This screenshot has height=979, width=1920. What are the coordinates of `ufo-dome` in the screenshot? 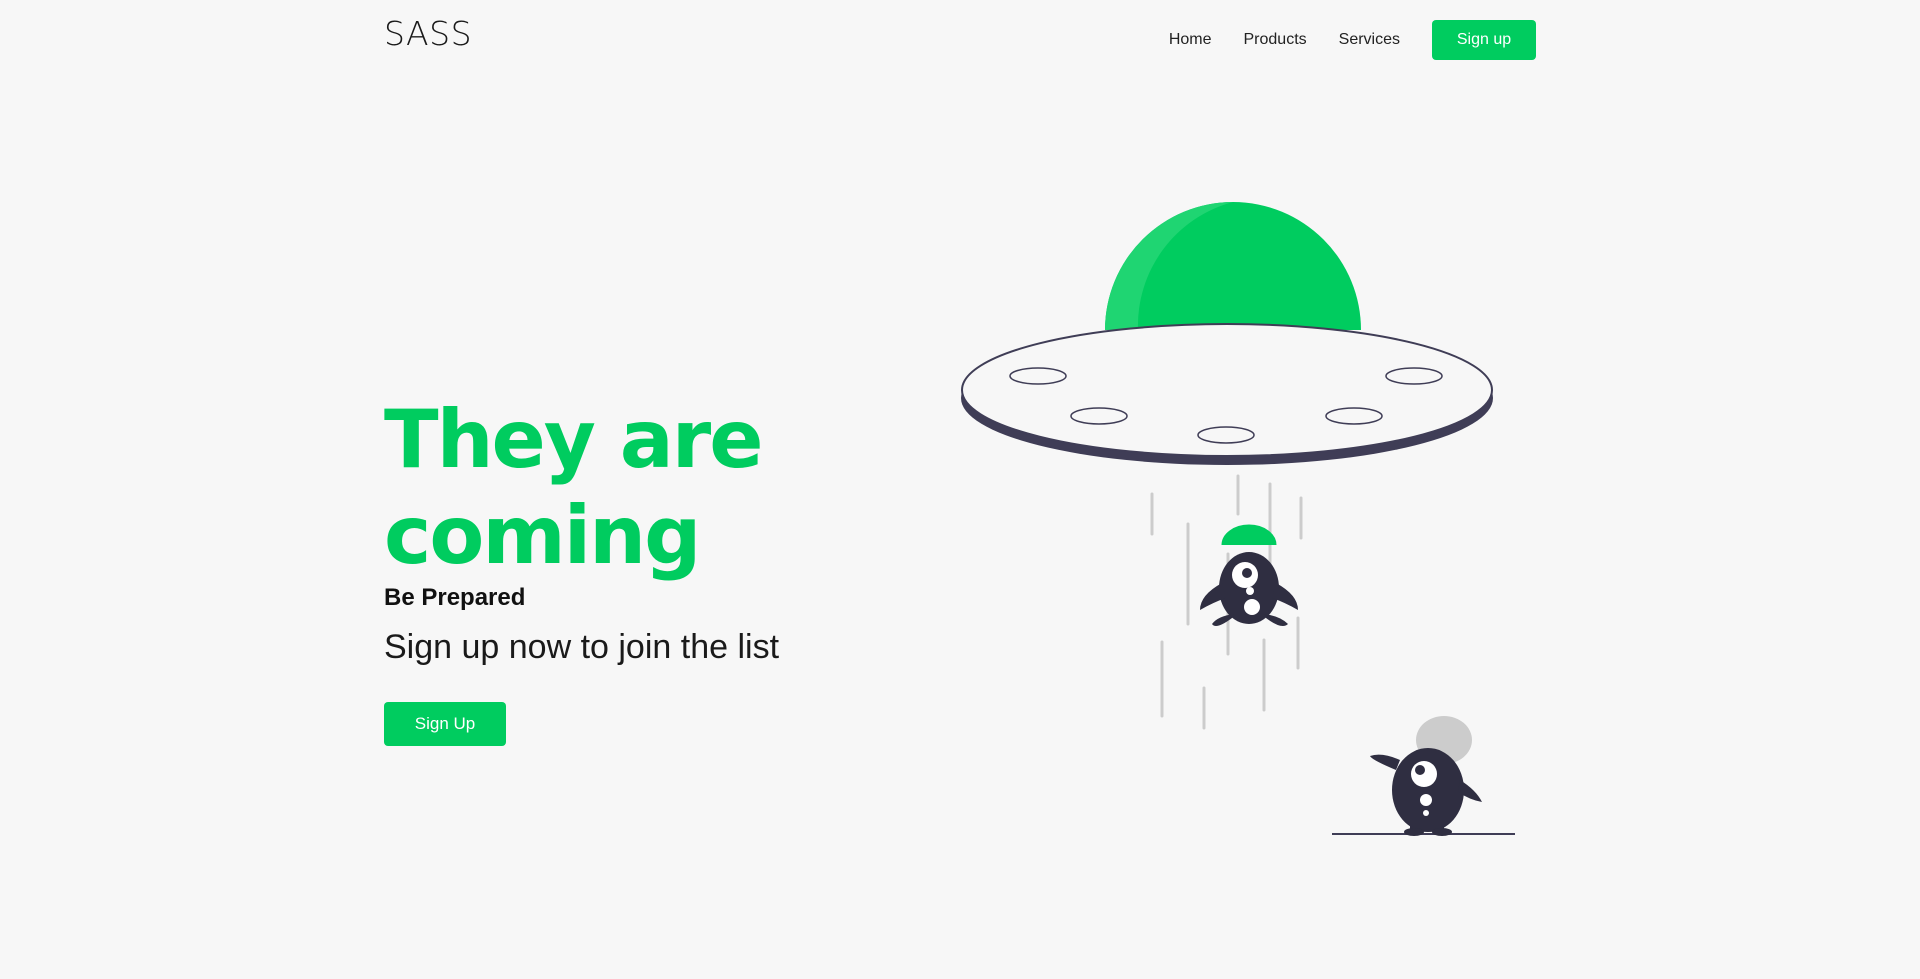 It's located at (1233, 266).